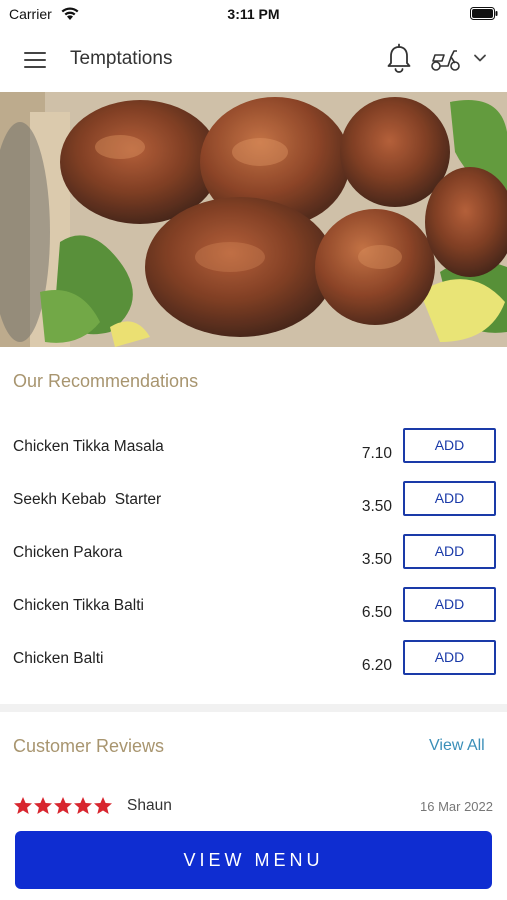  I want to click on menu-item-price: 6.20, so click(376, 665).